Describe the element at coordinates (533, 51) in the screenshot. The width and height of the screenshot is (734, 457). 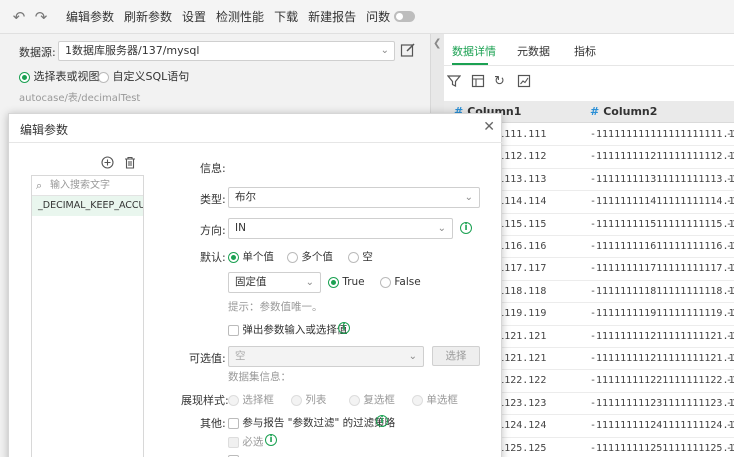
I see `tab-metadata: 元数据` at that location.